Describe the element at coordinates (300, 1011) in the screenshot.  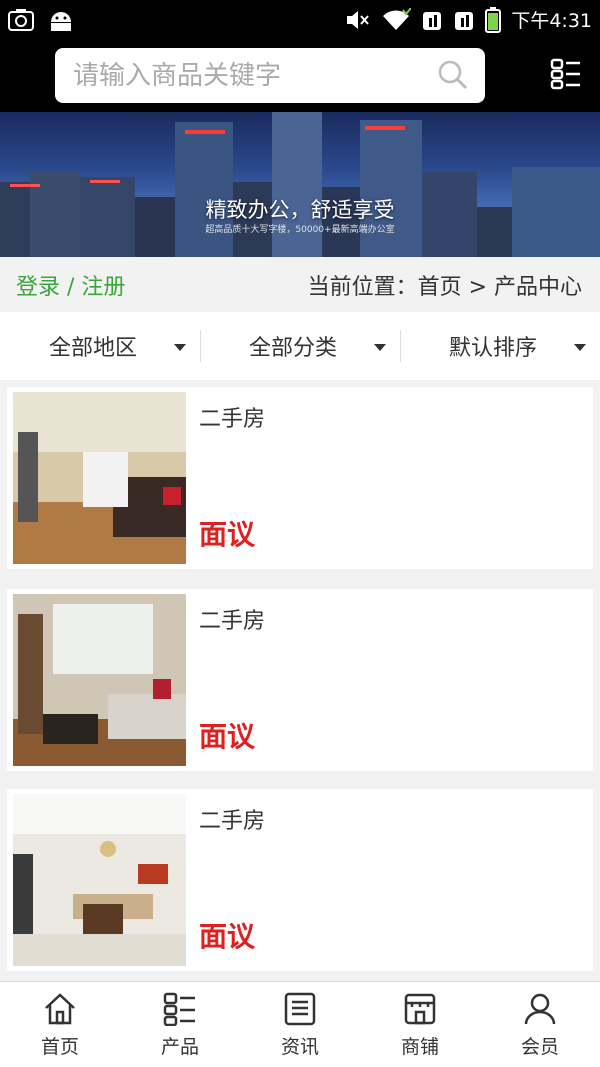
I see `news-icon` at that location.